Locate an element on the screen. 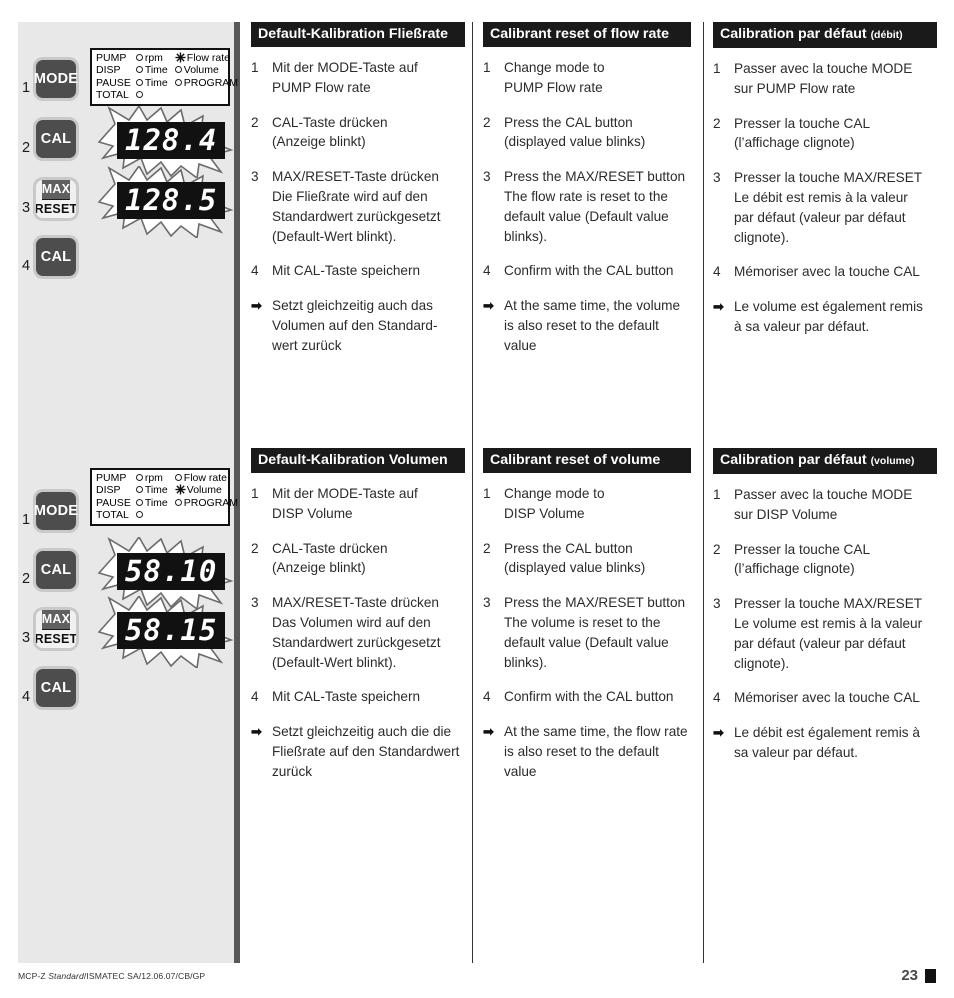 This screenshot has height=998, width=954. sidebar-step-2-volume: 2 CAL is located at coordinates (49, 570).